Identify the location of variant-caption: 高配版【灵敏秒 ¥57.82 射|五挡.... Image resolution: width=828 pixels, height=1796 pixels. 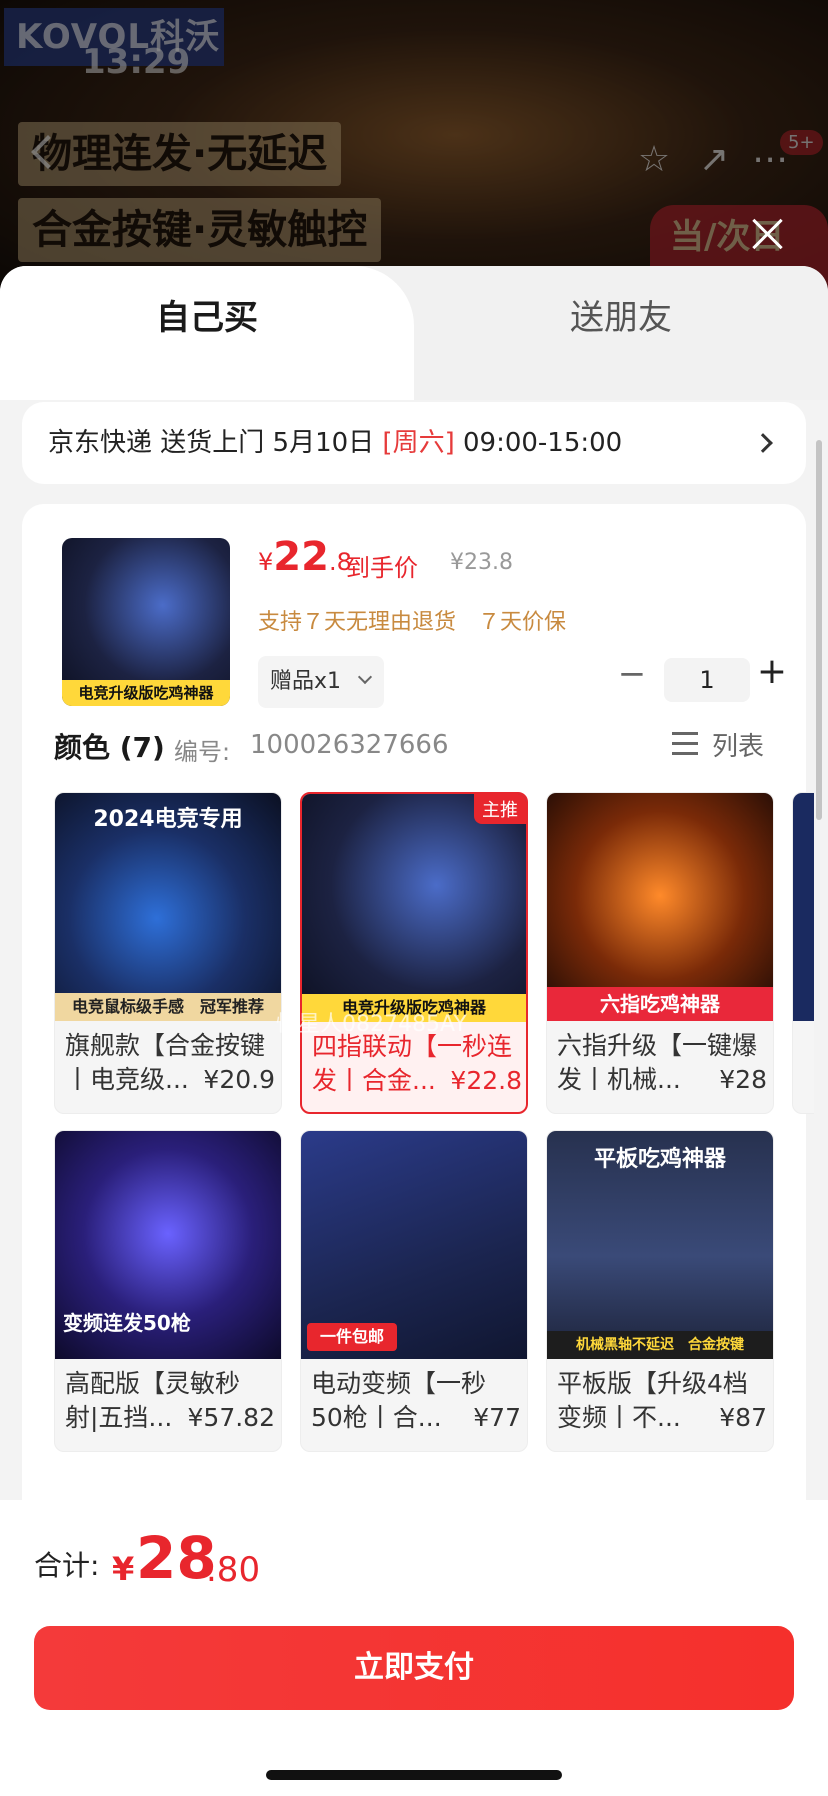
(170, 1400).